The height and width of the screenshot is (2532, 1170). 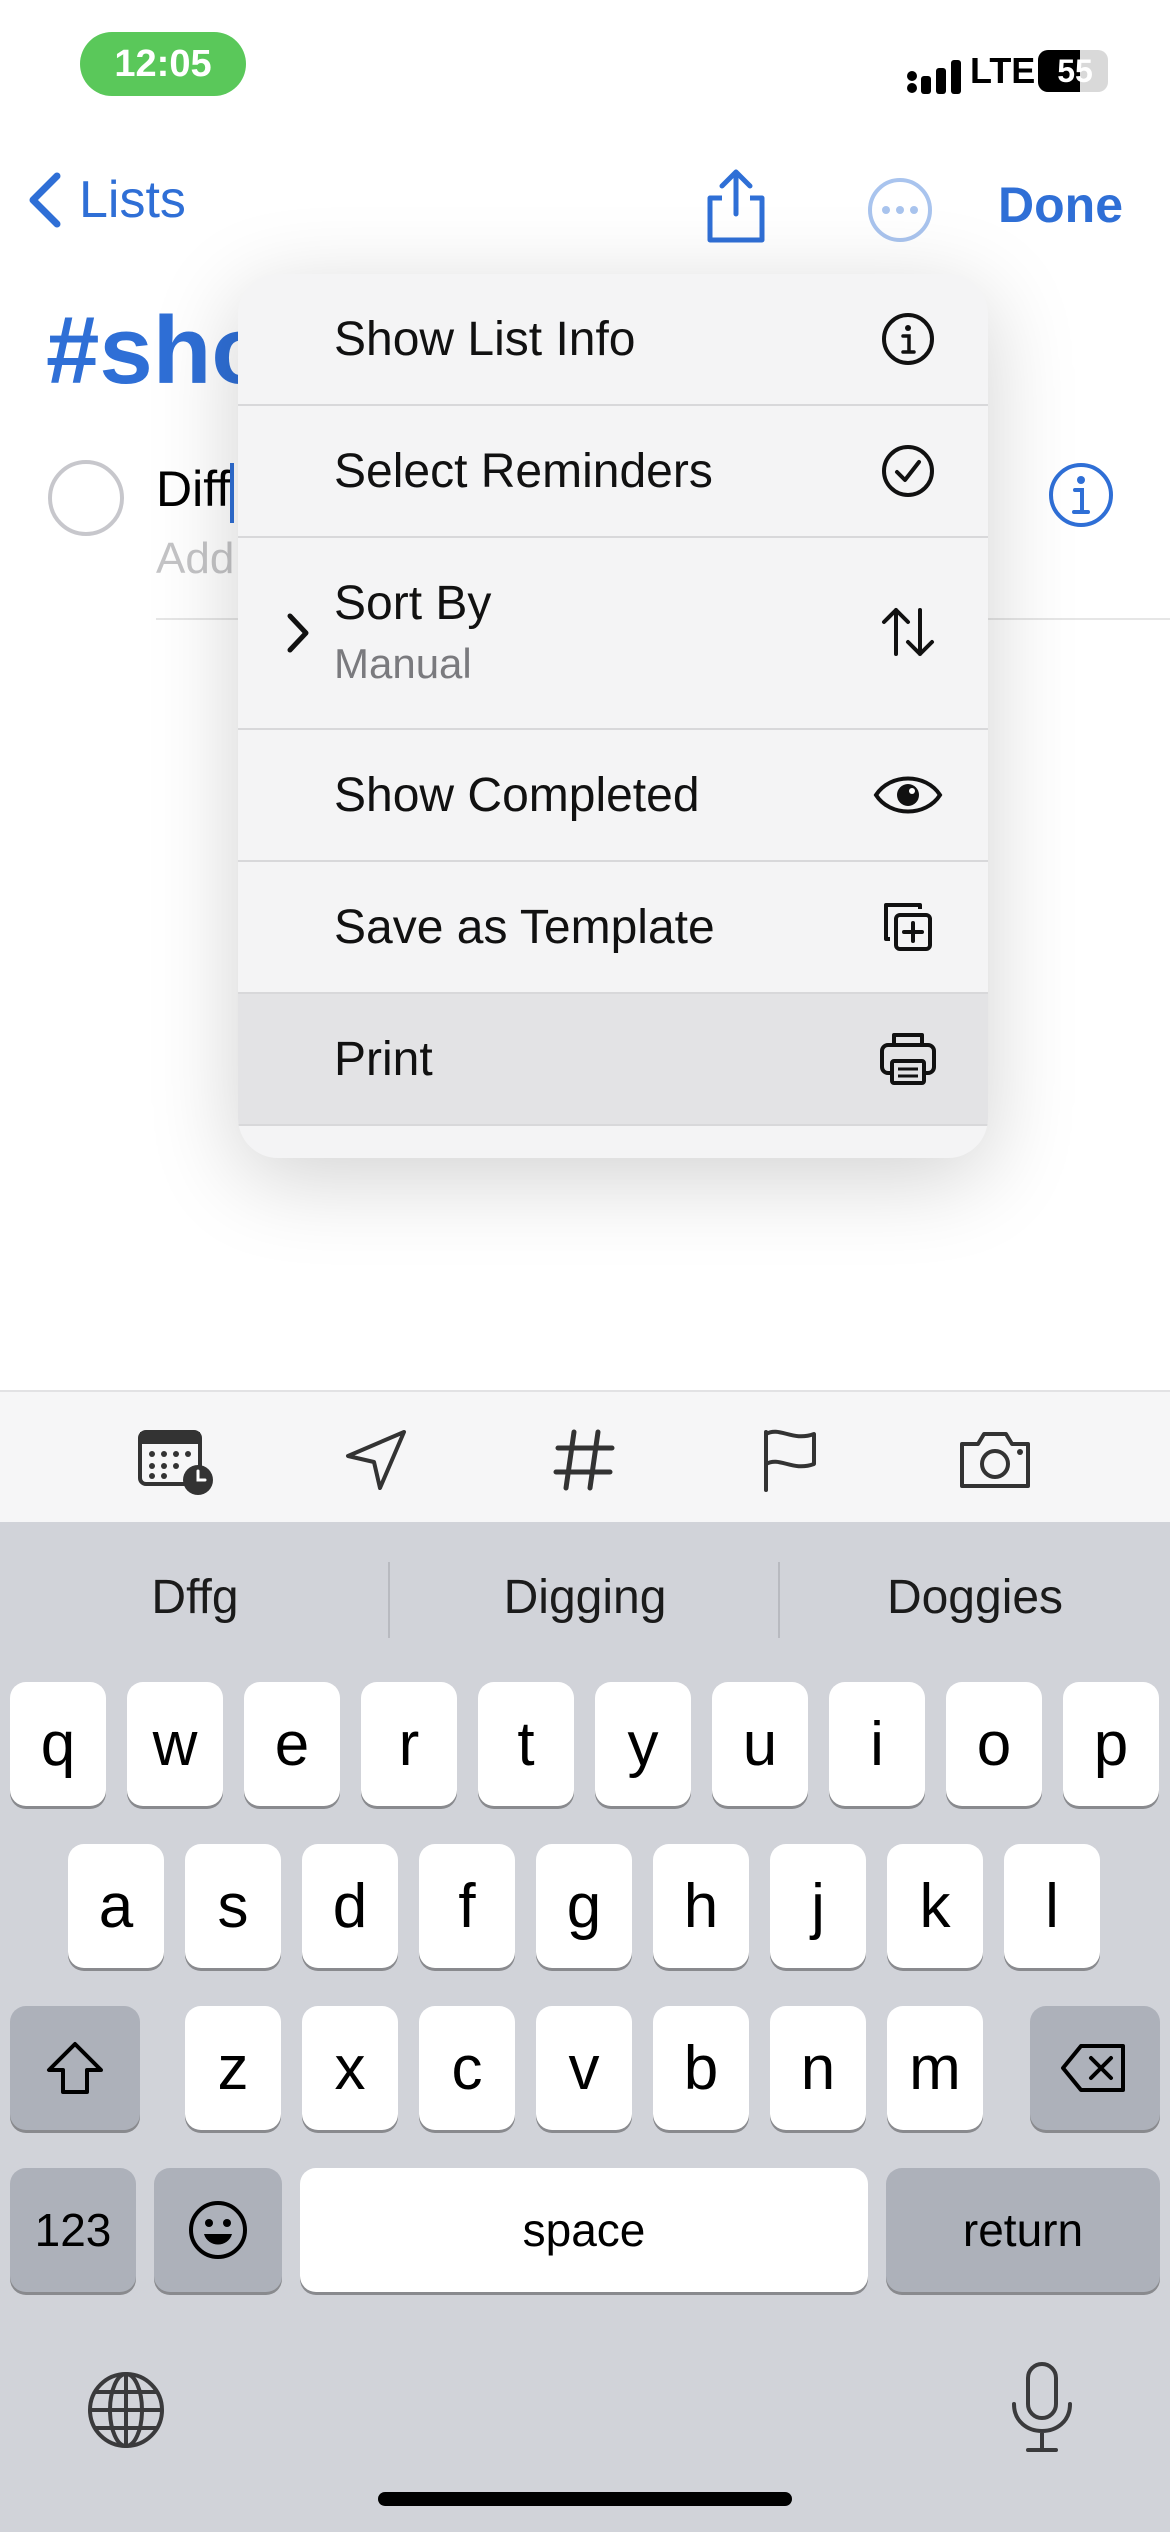 What do you see at coordinates (126, 2410) in the screenshot?
I see `globe-icon` at bounding box center [126, 2410].